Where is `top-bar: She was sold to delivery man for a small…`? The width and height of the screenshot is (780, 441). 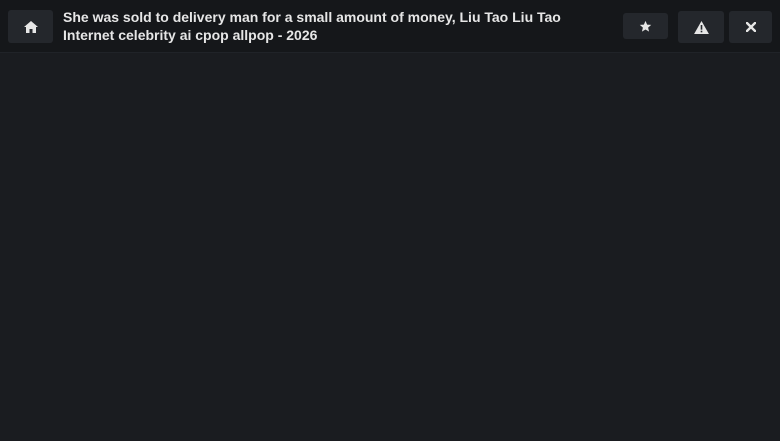
top-bar: She was sold to delivery man for a small… is located at coordinates (390, 26).